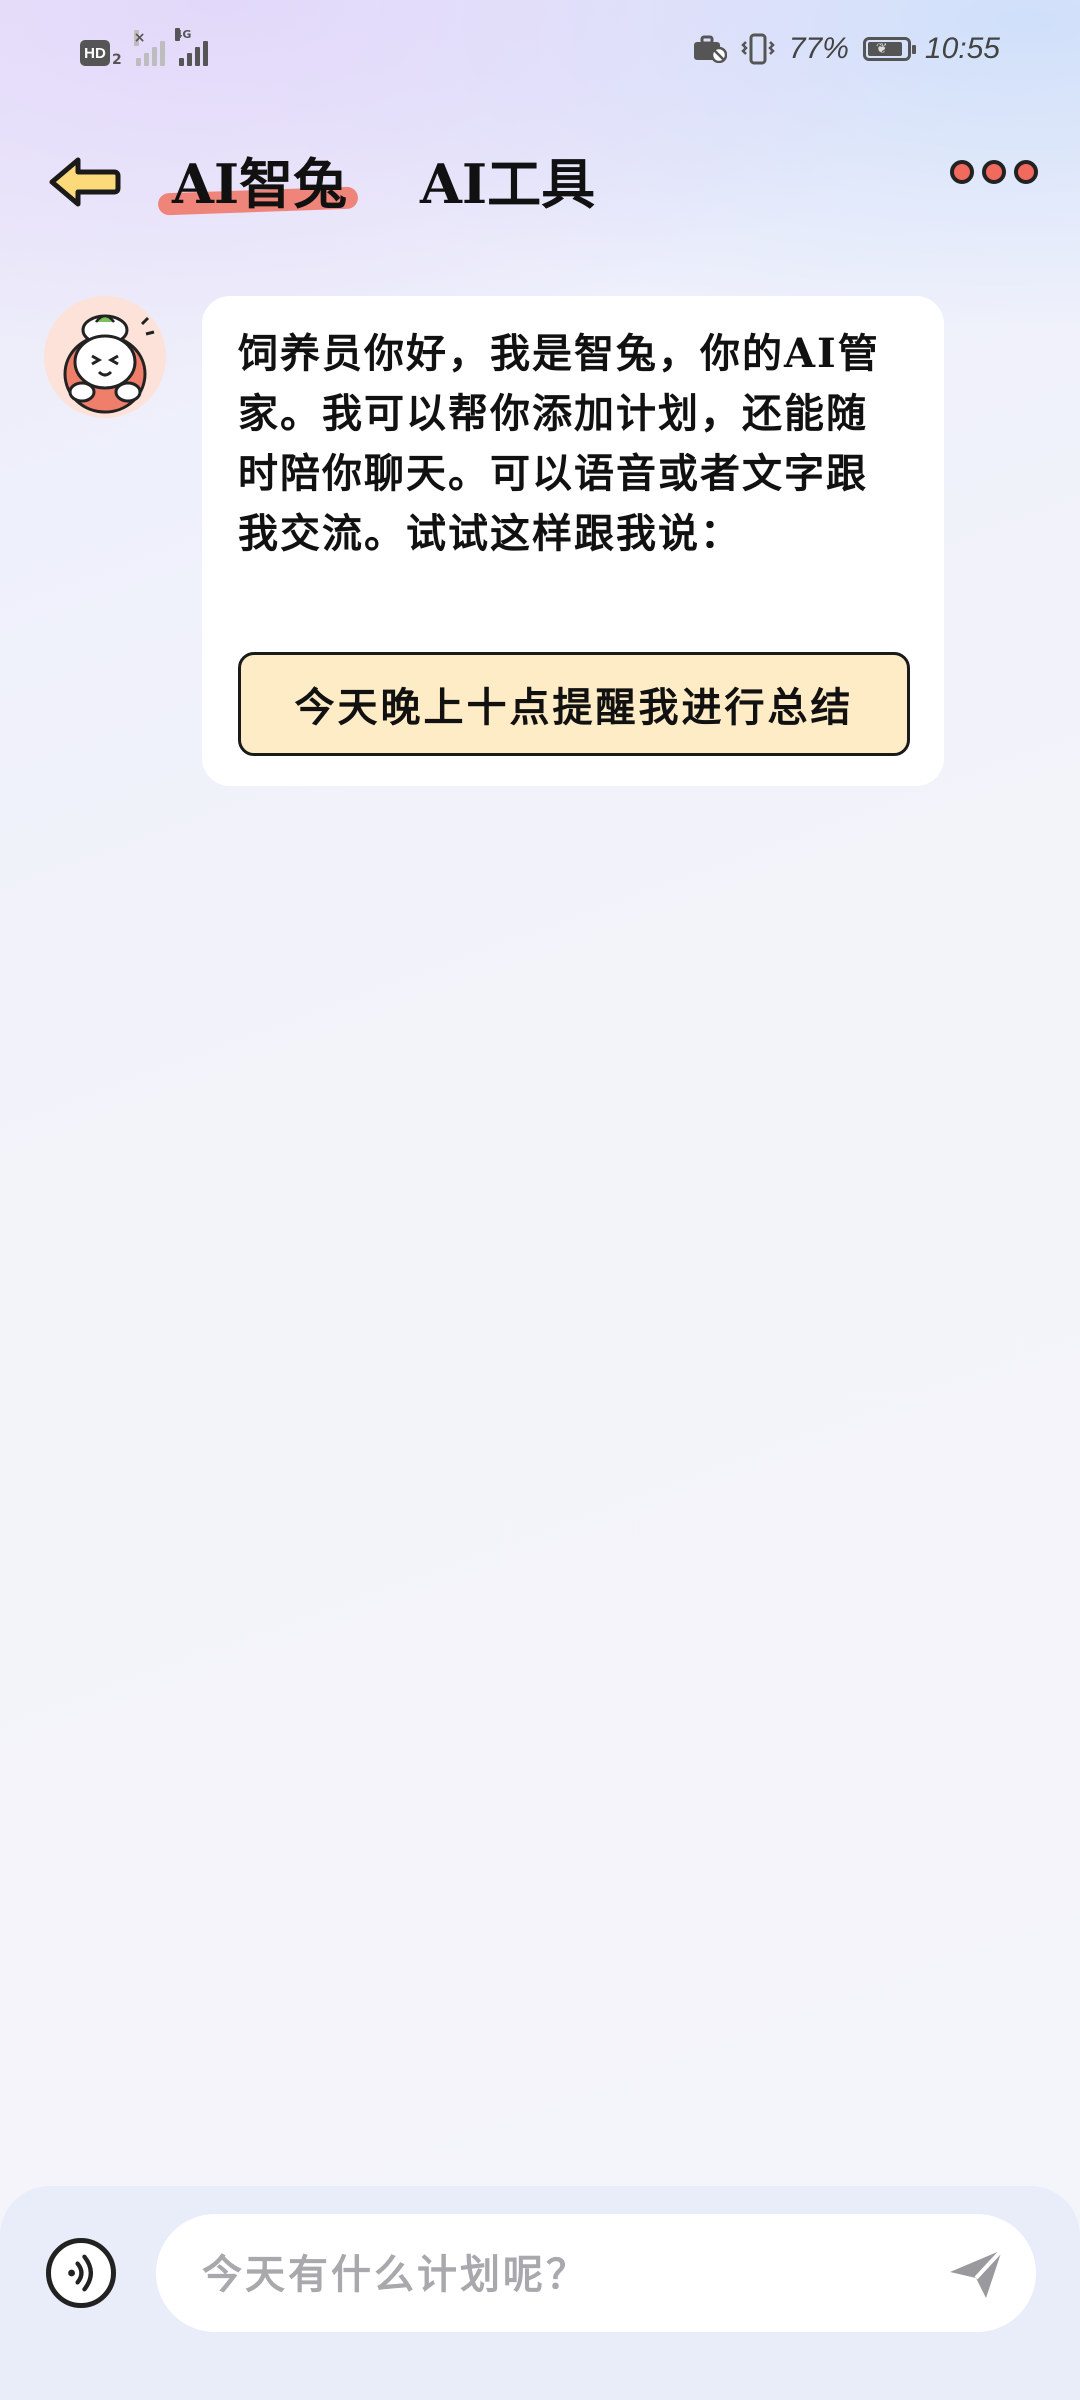  Describe the element at coordinates (758, 49) in the screenshot. I see `vibrate-icon` at that location.